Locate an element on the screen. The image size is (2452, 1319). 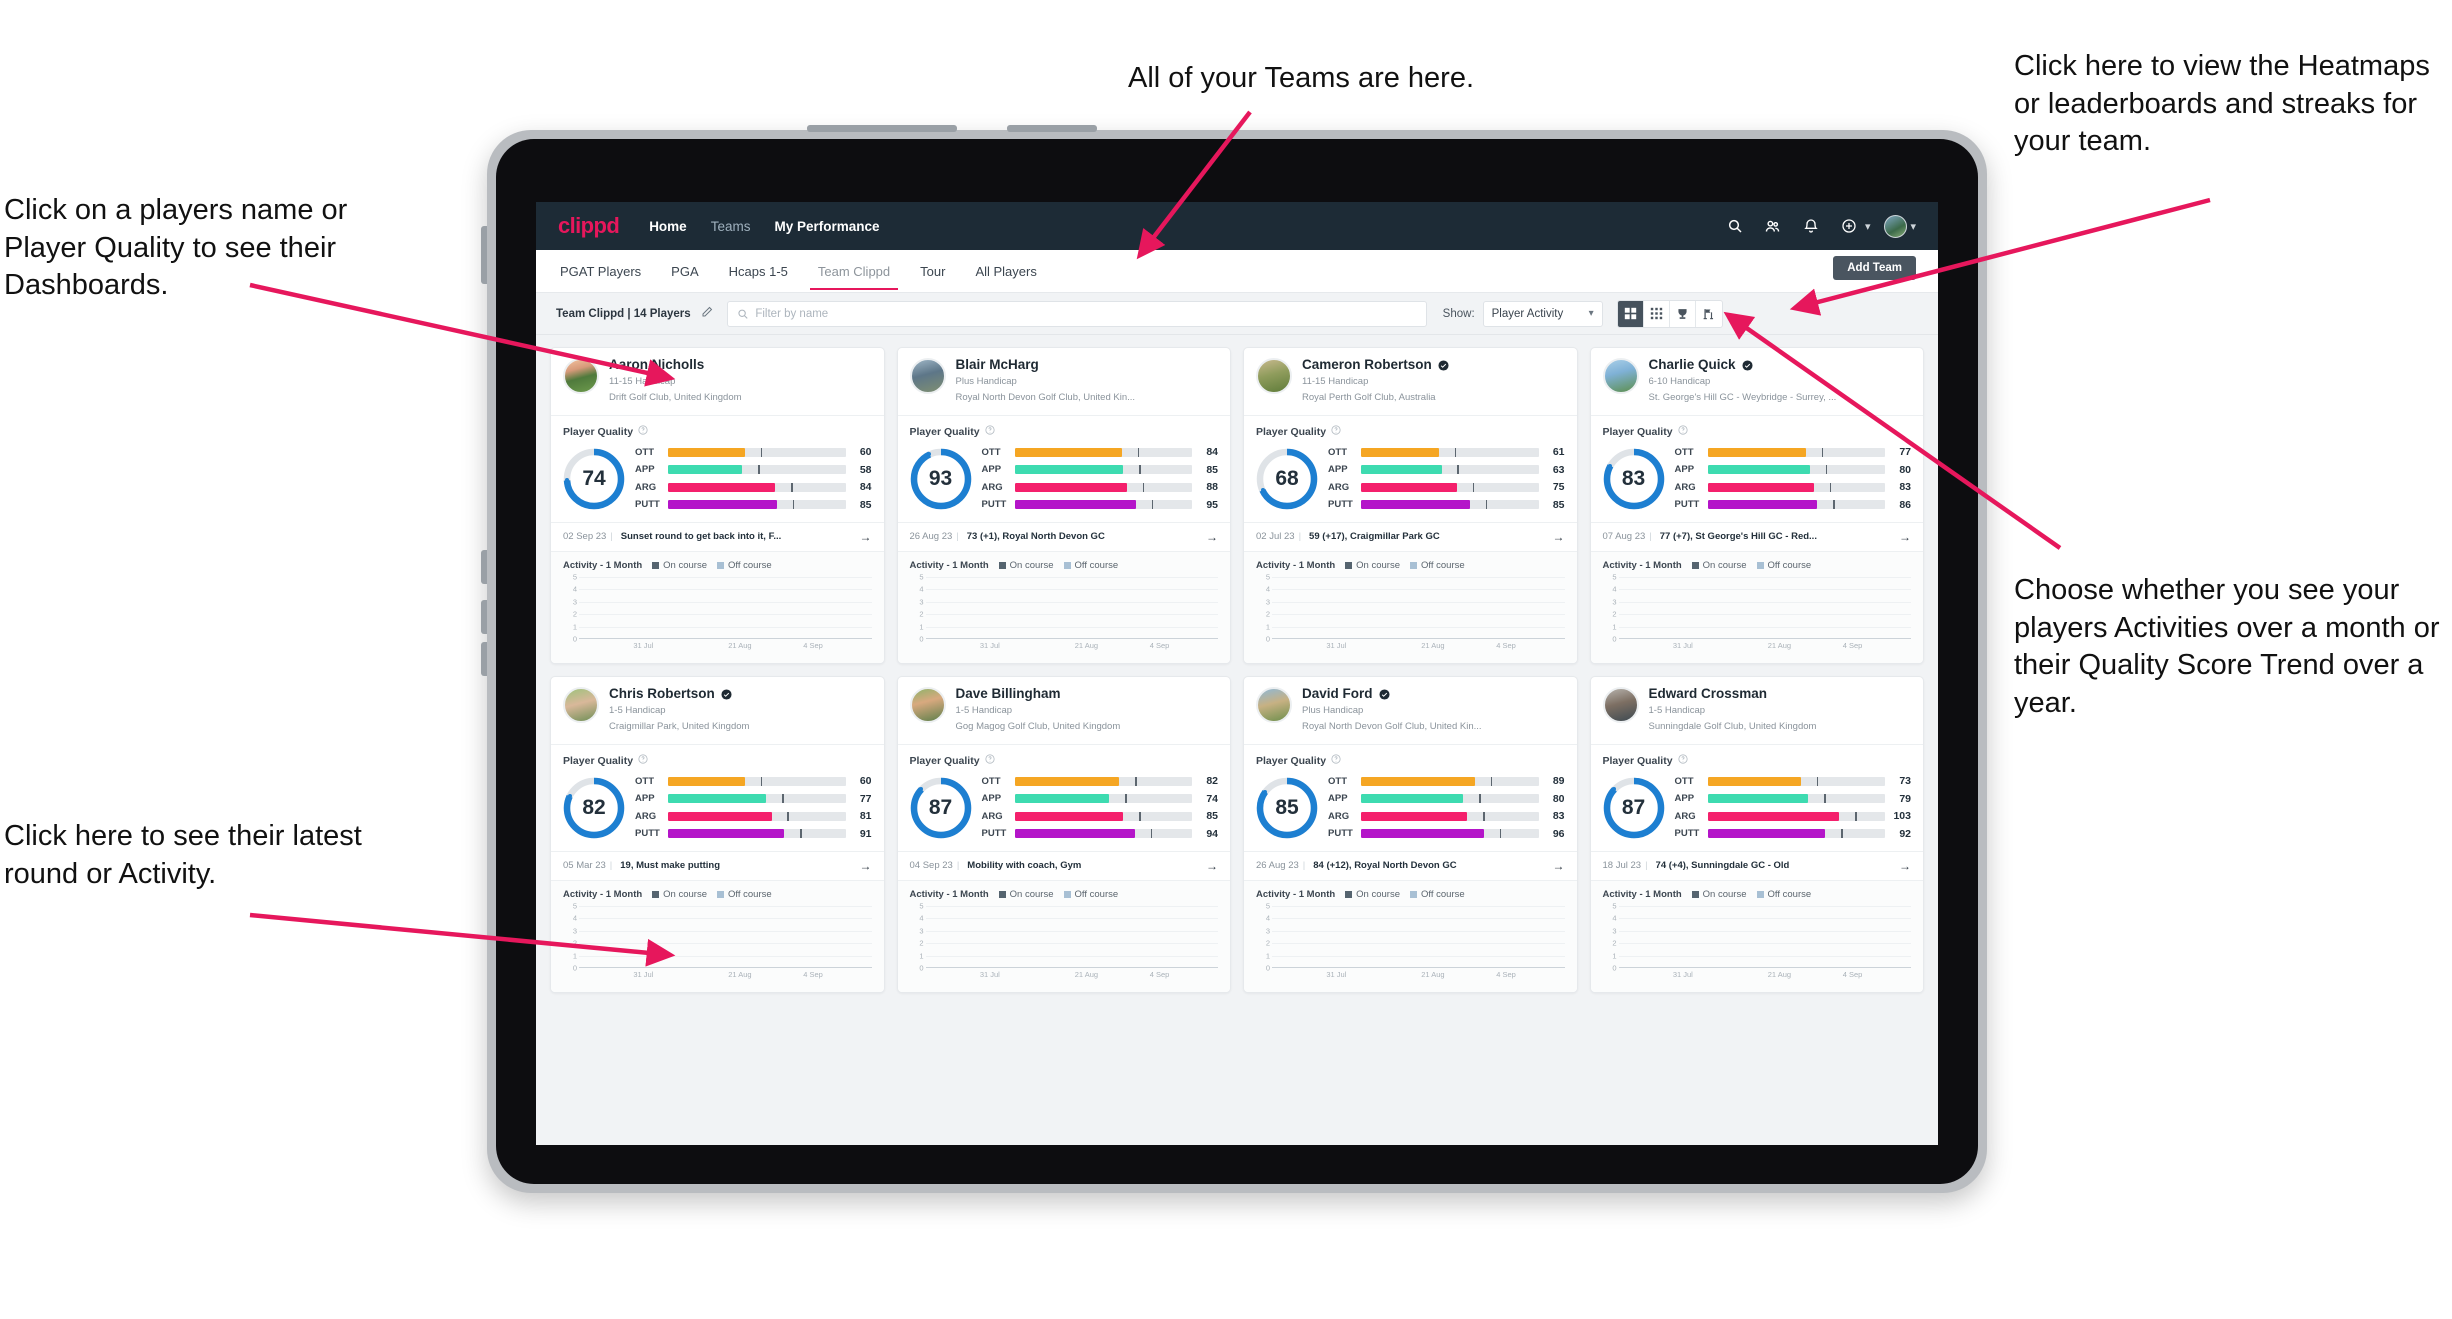
latest-round-row: 26 Aug 23 | 73 (+1), Royal North Devon GC → is located at coordinates (1063, 536).